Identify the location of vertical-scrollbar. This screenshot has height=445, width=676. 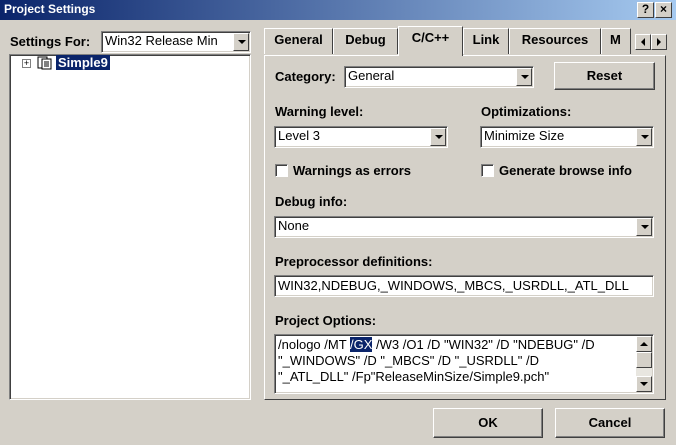
(644, 364).